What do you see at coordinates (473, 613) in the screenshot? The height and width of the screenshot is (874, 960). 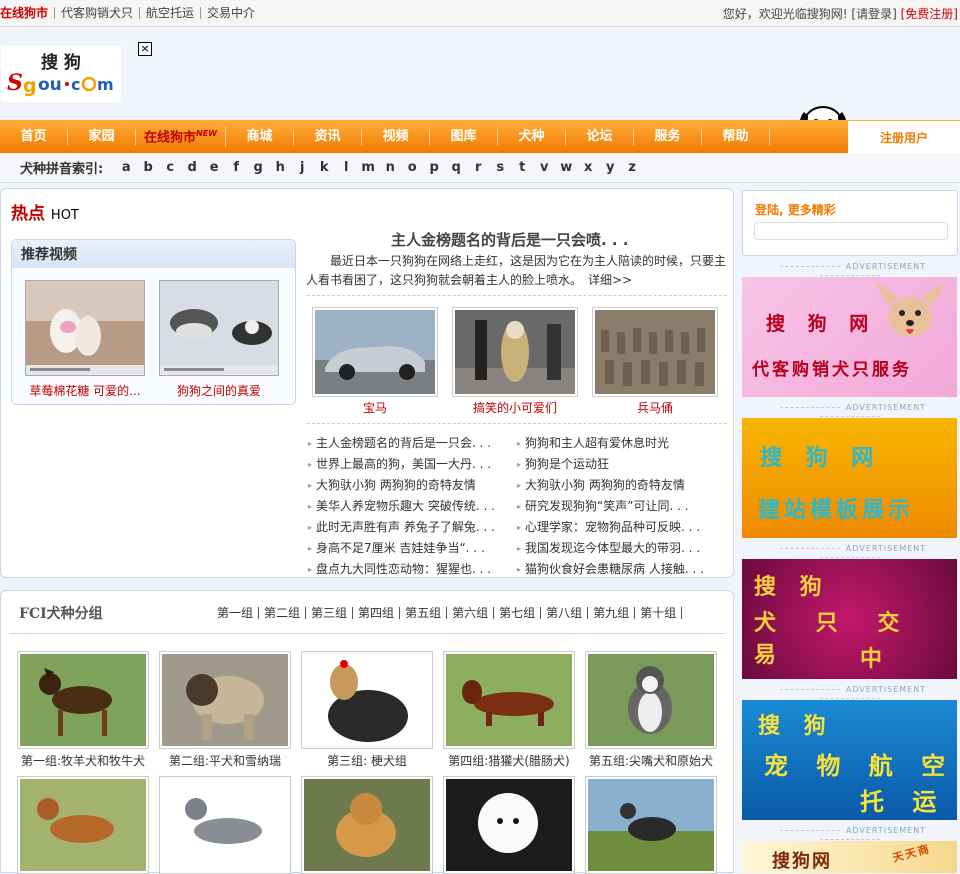 I see `tab-group-6: 第六组` at bounding box center [473, 613].